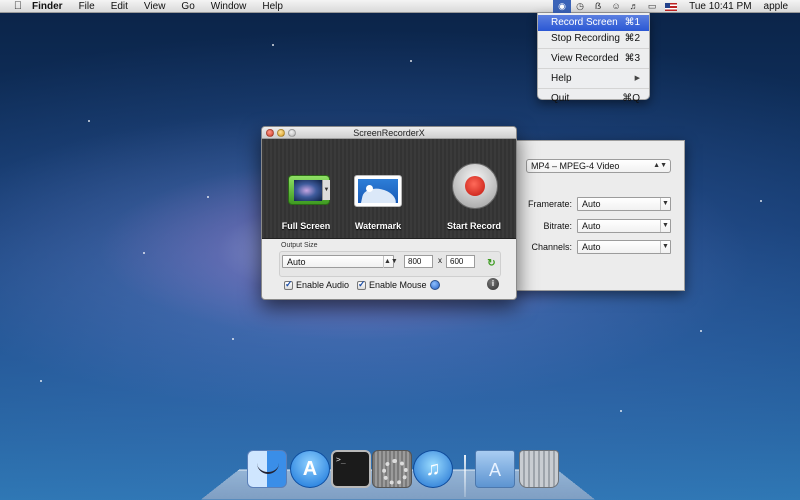 This screenshot has width=800, height=500. I want to click on format-popup: MP4 – MPEG-4 Video ▲▼, so click(598, 166).